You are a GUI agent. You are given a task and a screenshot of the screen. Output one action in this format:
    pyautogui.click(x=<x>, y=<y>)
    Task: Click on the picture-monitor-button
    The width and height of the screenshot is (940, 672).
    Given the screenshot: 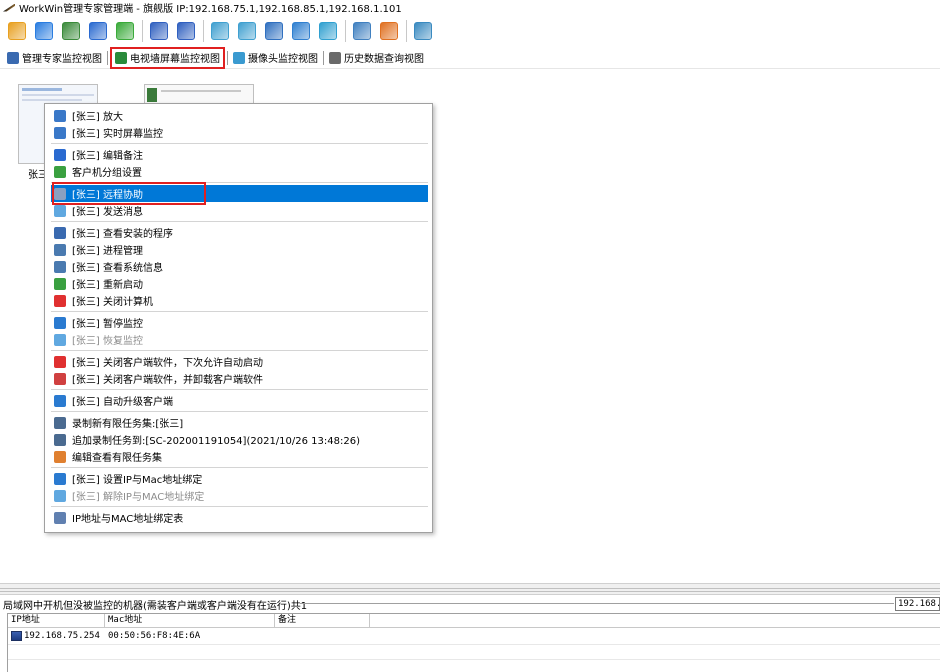 What is the action you would take?
    pyautogui.click(x=328, y=31)
    